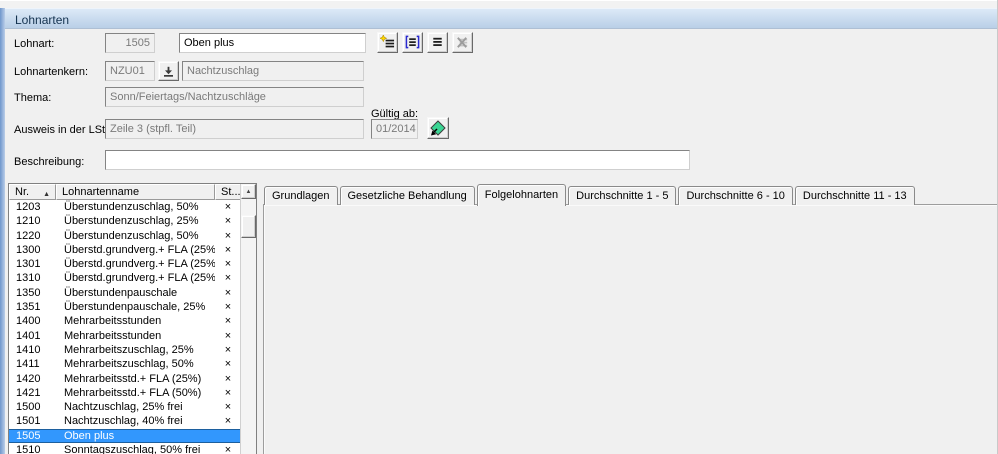  I want to click on list-row: 1420 Mehrarbeitsstd.+ FLA (25%) ×, so click(125, 379).